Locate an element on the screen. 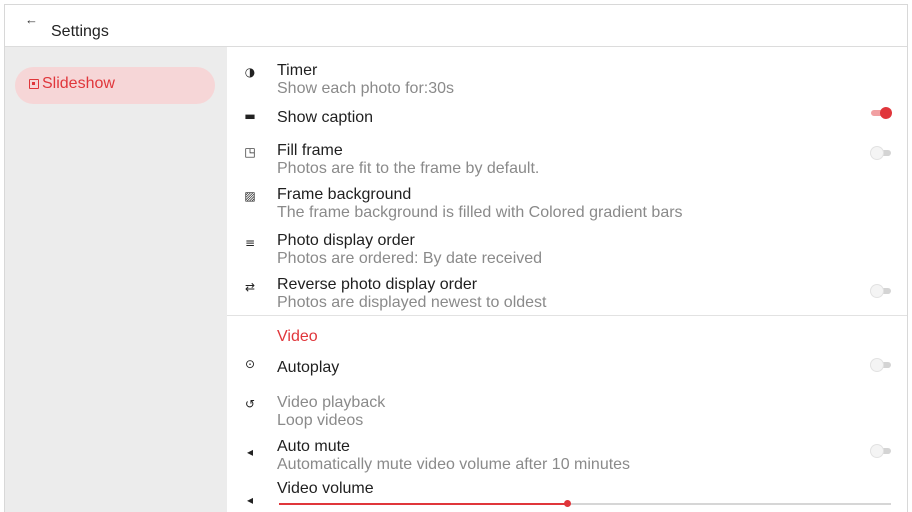 The image size is (912, 512). reverse-order-toggle is located at coordinates (881, 291).